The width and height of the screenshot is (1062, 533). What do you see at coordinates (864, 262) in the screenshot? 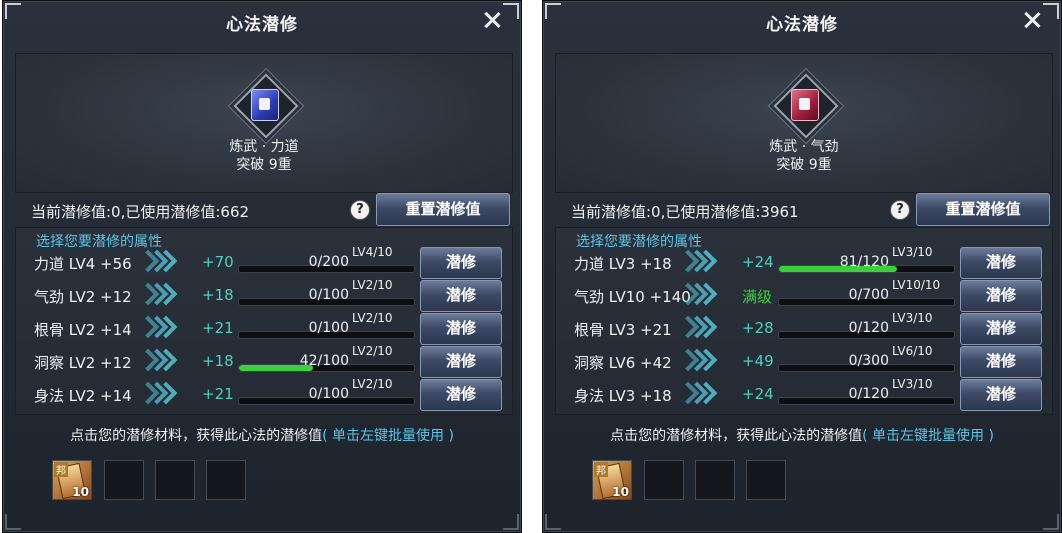
I see `progress-text: 81/120` at bounding box center [864, 262].